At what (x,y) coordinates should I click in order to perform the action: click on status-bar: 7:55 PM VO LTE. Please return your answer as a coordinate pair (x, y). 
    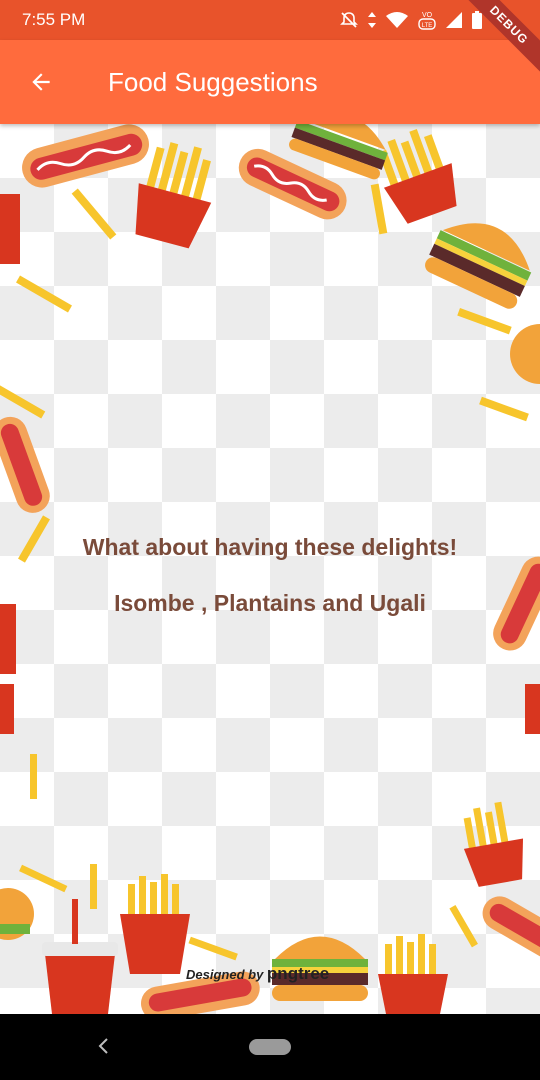
    Looking at the image, I should click on (270, 20).